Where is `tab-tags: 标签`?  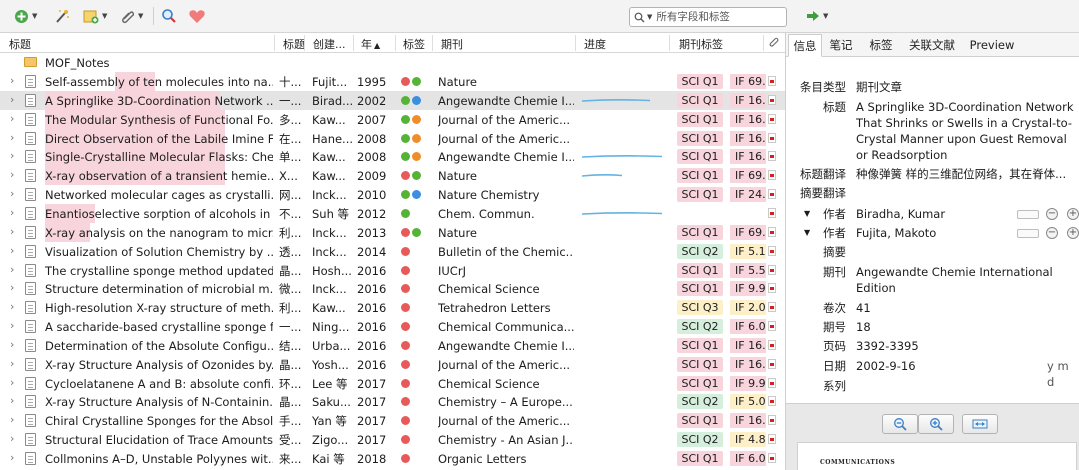 tab-tags: 标签 is located at coordinates (881, 45).